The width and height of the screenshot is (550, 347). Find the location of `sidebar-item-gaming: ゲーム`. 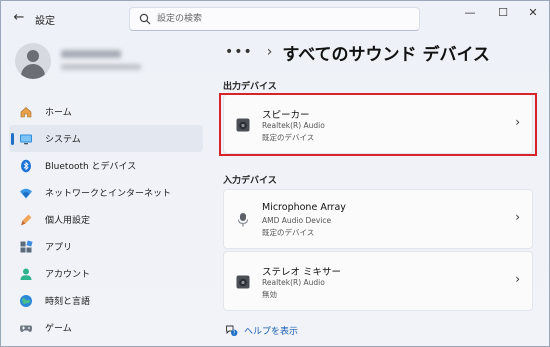

sidebar-item-gaming: ゲーム is located at coordinates (106, 327).